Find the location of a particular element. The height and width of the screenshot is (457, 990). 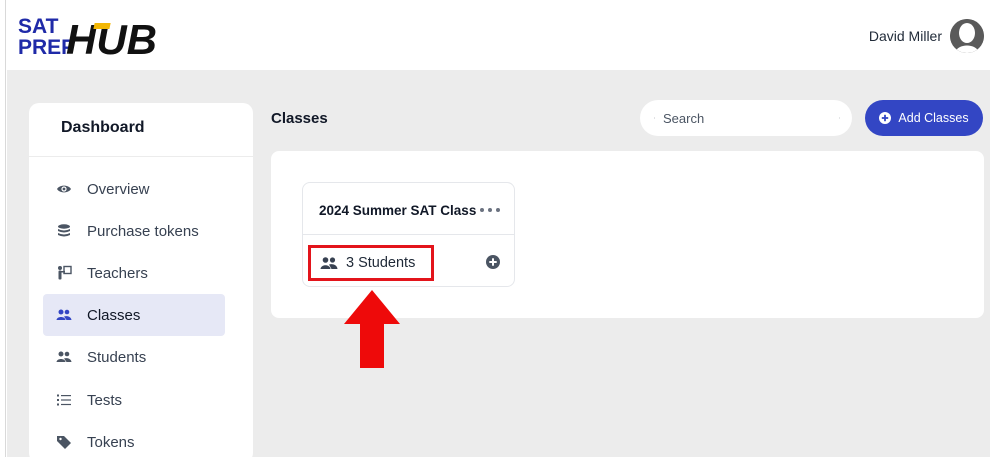

logo-accent-bar is located at coordinates (102, 26).